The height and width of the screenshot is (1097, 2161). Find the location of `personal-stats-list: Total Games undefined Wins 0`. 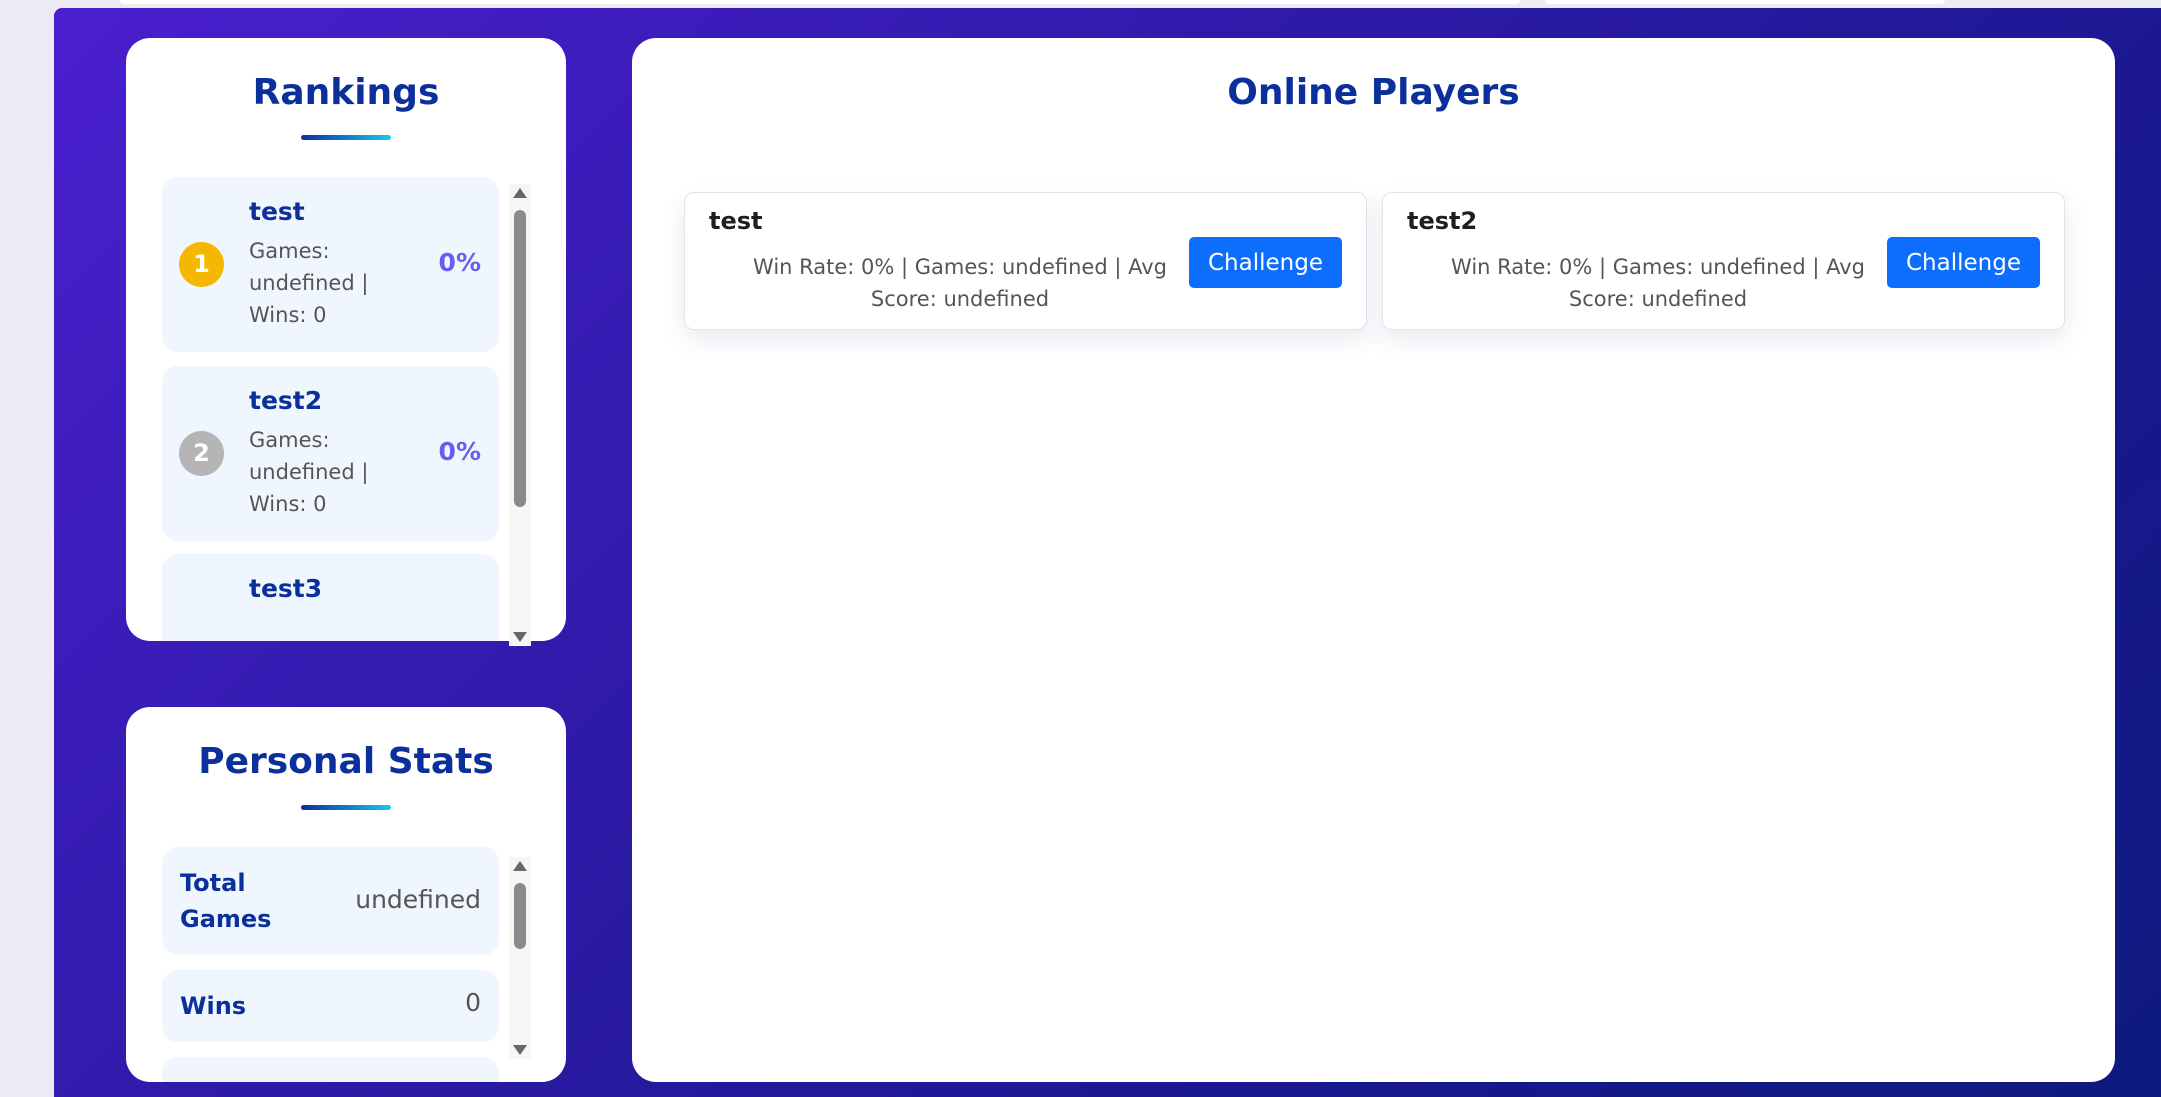

personal-stats-list: Total Games undefined Wins 0 is located at coordinates (330, 964).